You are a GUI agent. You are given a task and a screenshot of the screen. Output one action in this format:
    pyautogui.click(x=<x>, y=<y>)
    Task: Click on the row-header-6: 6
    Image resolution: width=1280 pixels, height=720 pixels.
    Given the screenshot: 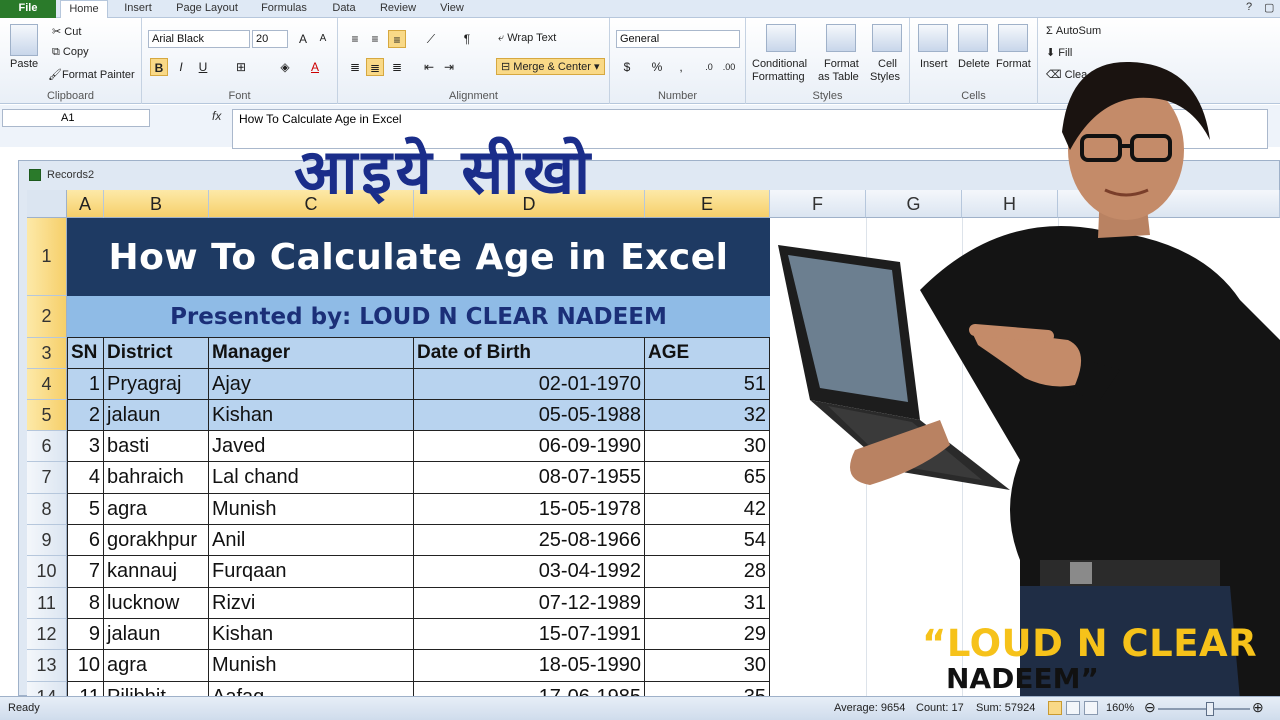 What is the action you would take?
    pyautogui.click(x=47, y=446)
    